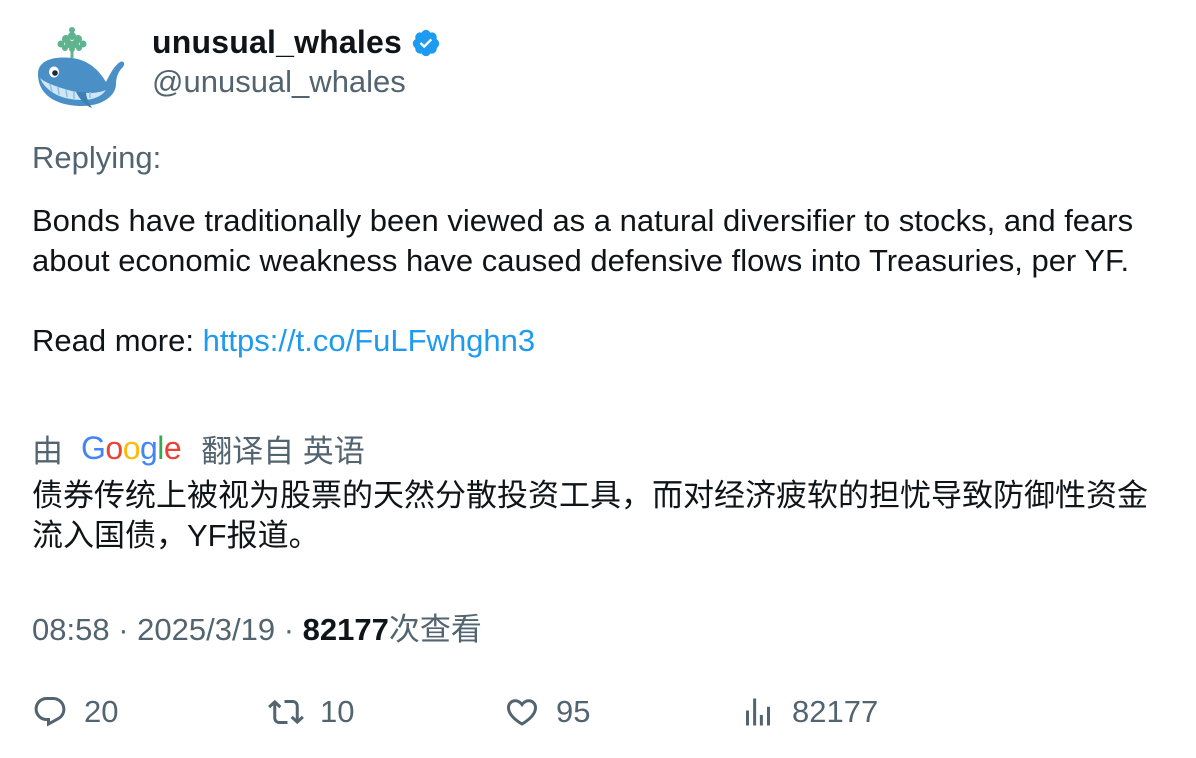  I want to click on translation-suffix: 翻译自 英语, so click(283, 451).